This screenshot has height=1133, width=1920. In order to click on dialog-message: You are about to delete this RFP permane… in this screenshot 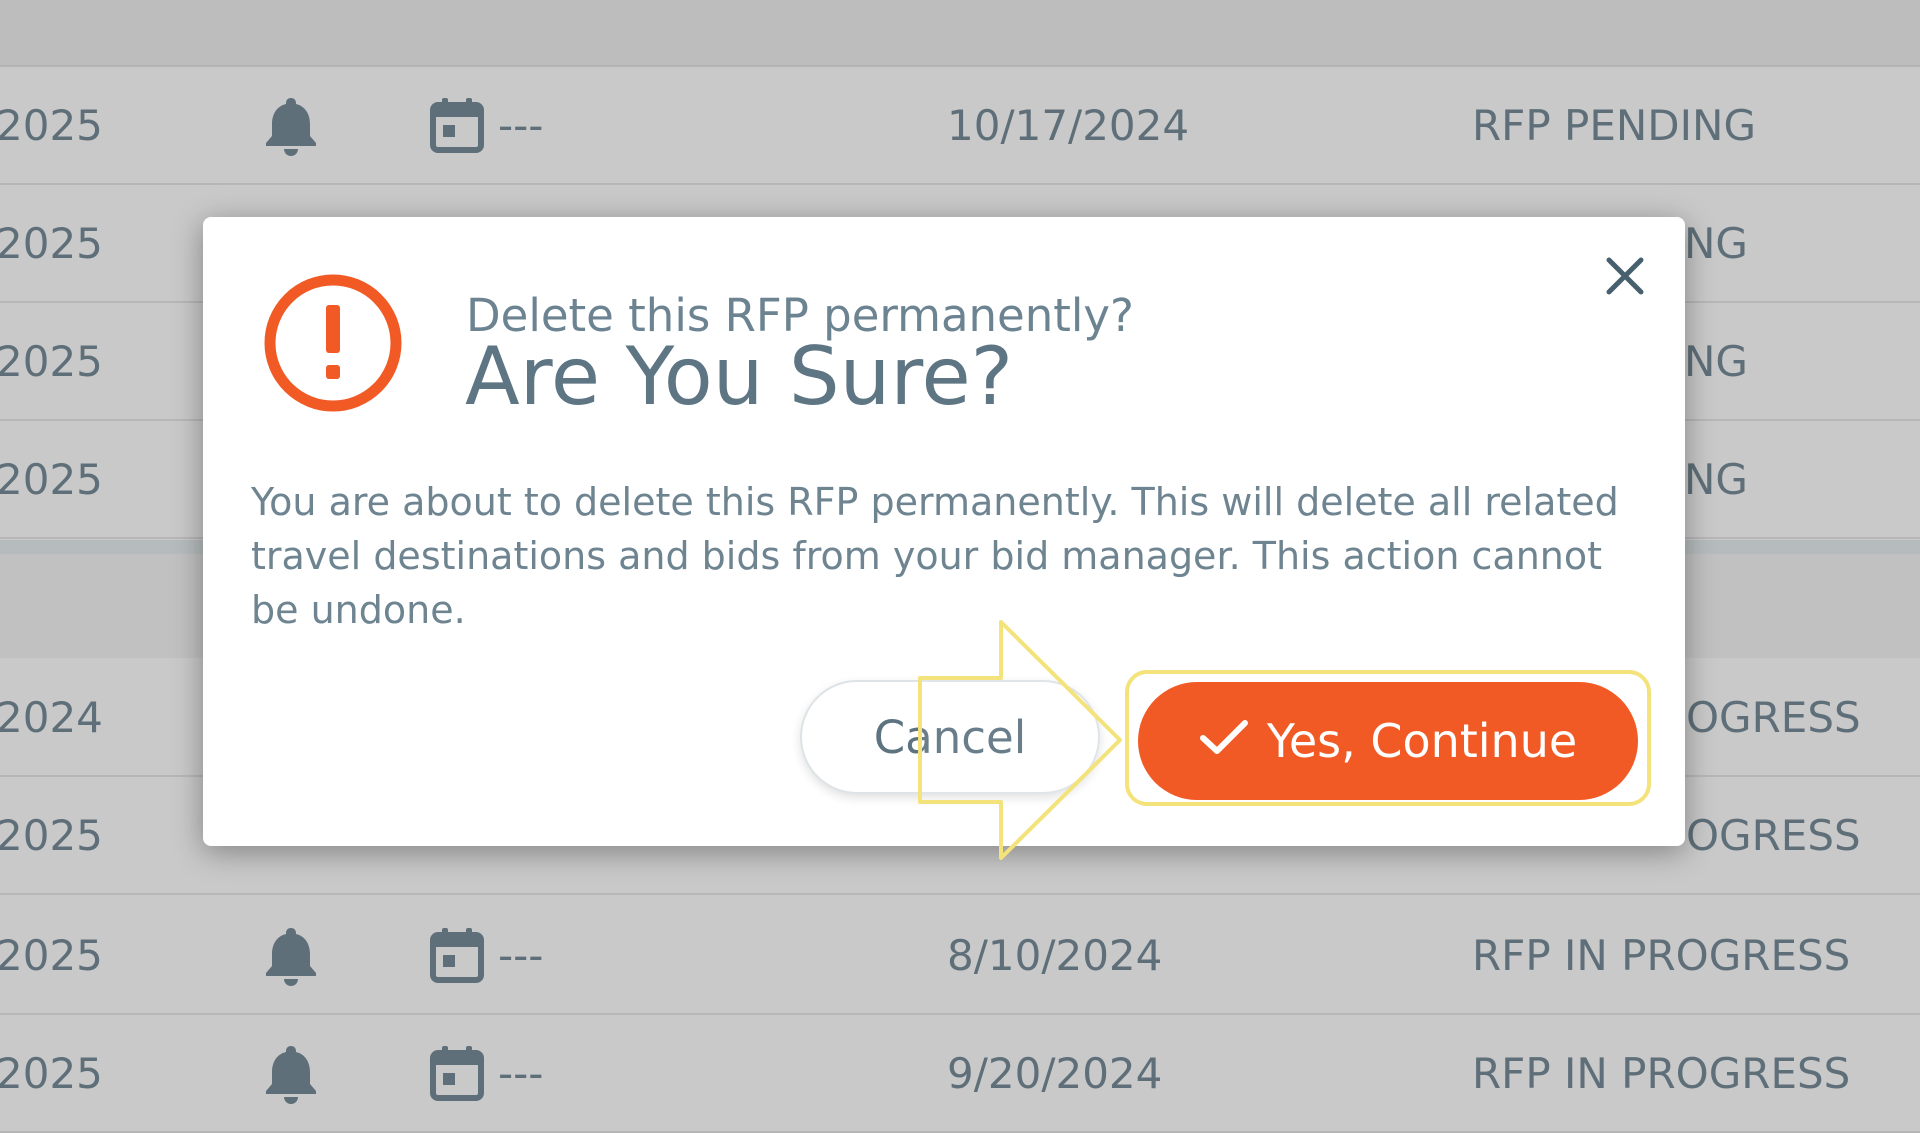, I will do `click(935, 556)`.